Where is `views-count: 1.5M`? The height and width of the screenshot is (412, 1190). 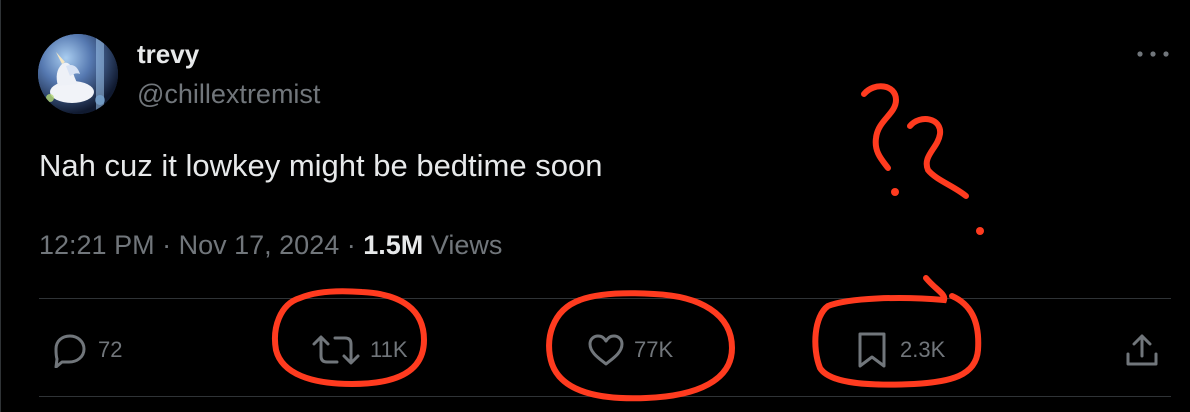
views-count: 1.5M is located at coordinates (393, 245).